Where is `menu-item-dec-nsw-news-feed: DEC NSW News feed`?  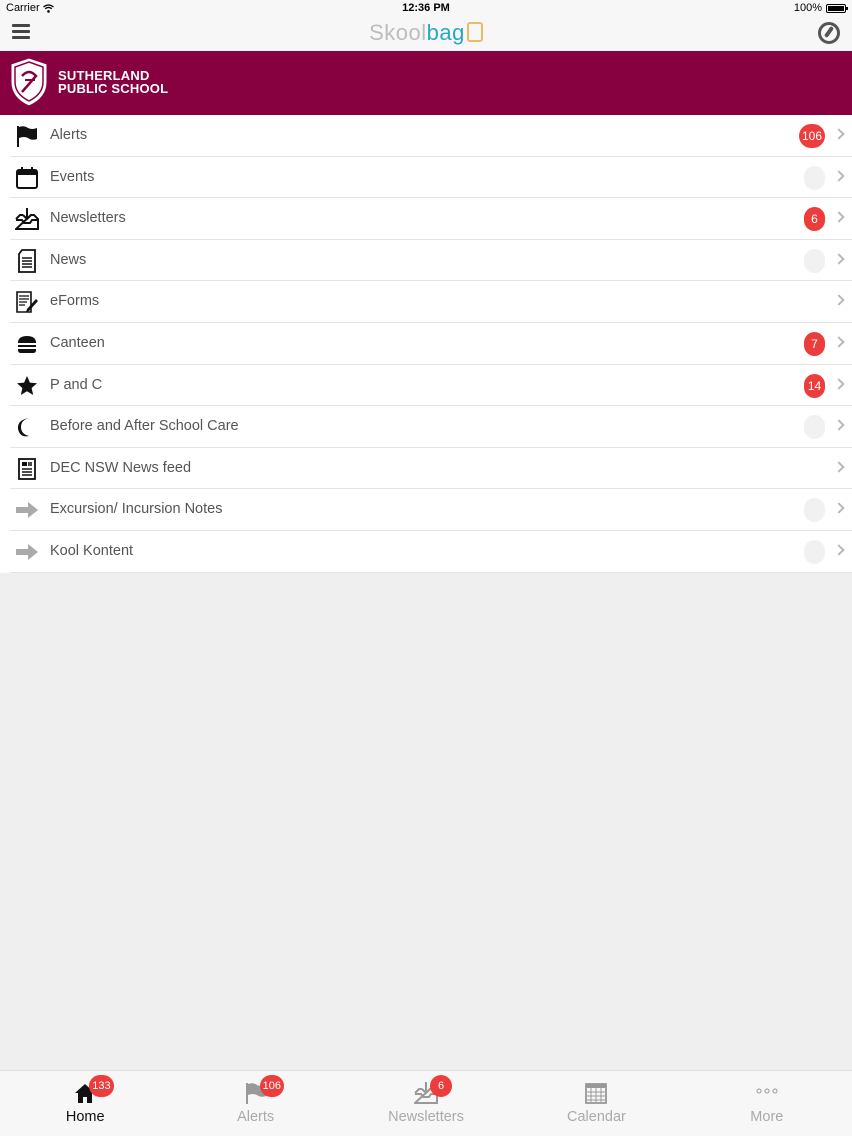
menu-item-dec-nsw-news-feed: DEC NSW News feed is located at coordinates (426, 468).